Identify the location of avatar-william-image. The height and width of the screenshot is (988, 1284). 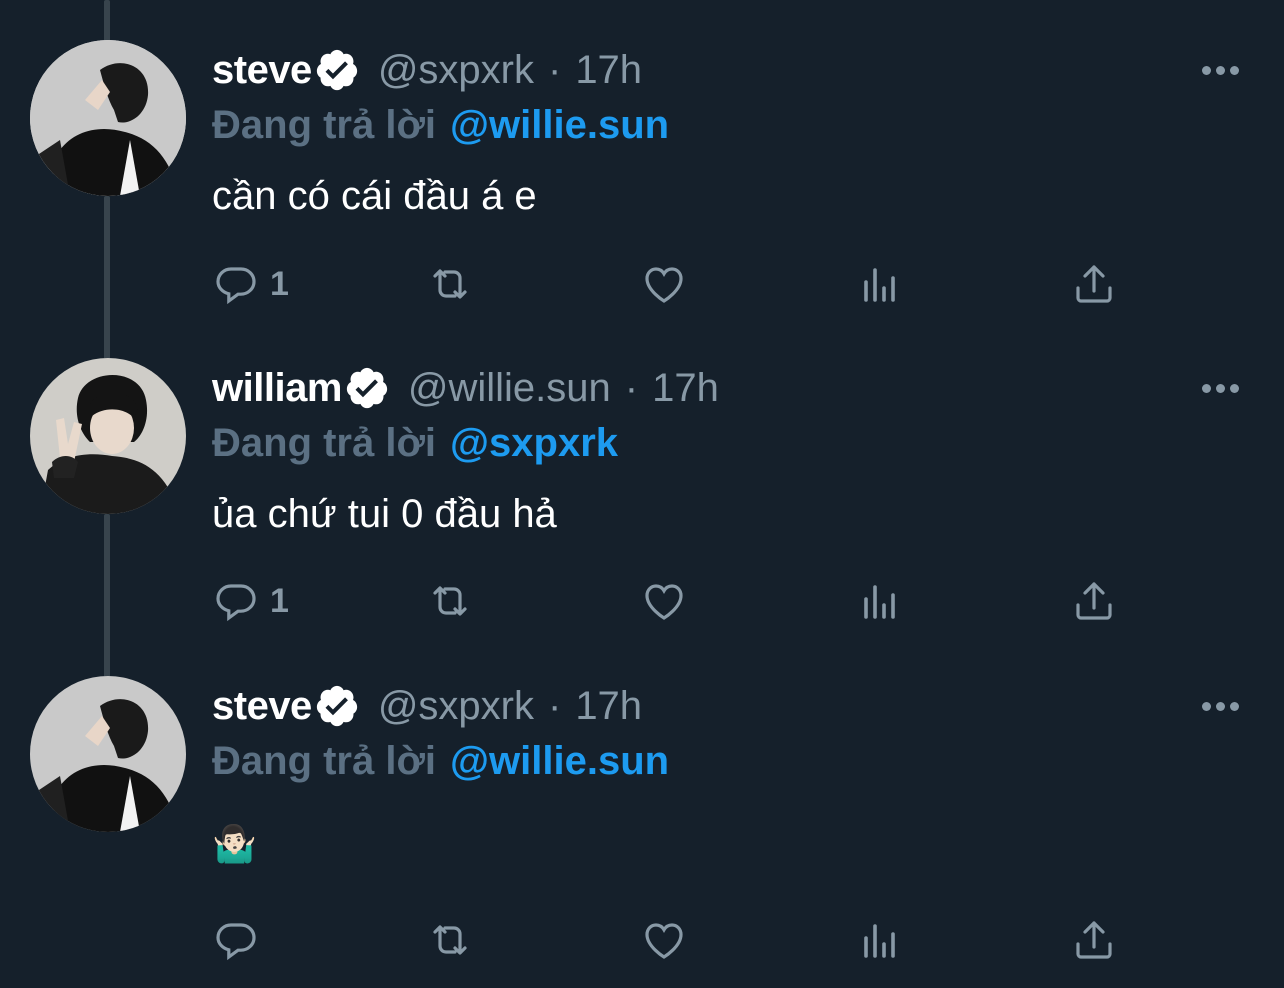
(108, 436).